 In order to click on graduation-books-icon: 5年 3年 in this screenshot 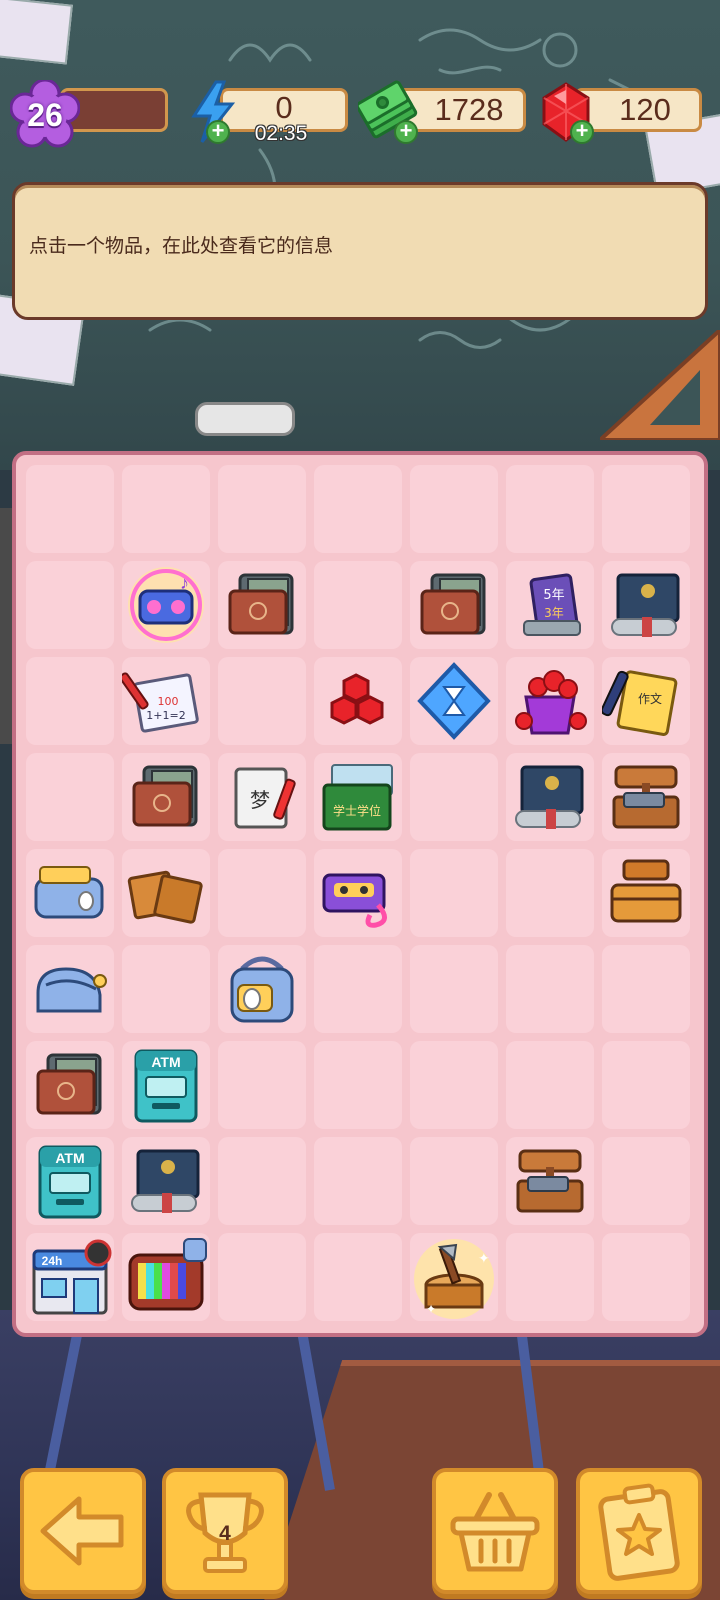, I will do `click(552, 604)`.